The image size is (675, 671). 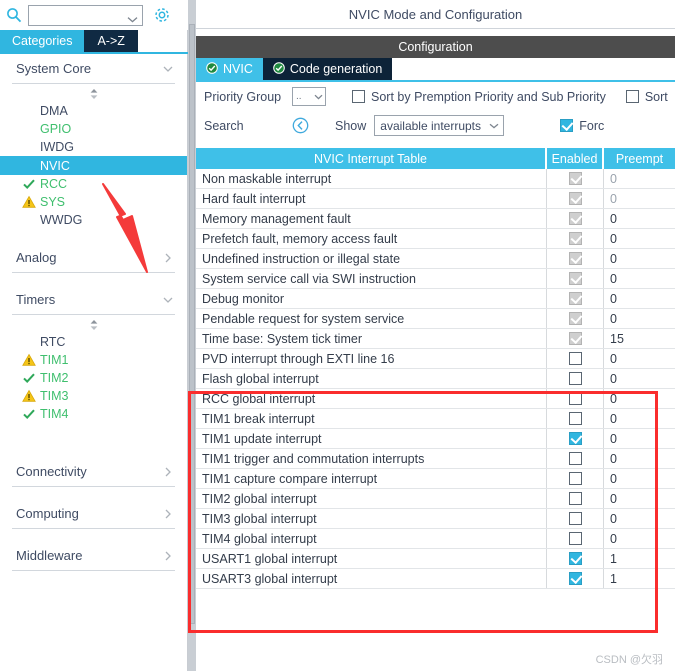 What do you see at coordinates (371, 158) in the screenshot?
I see `column-header-name: NVIC Interrupt Table` at bounding box center [371, 158].